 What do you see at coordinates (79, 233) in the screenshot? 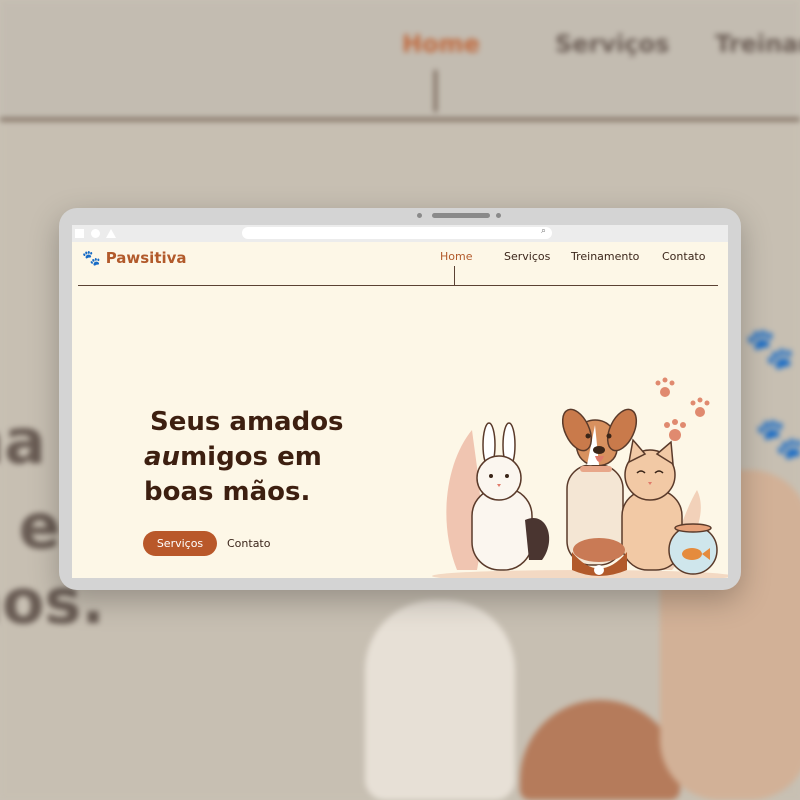
I see `square-control-icon` at bounding box center [79, 233].